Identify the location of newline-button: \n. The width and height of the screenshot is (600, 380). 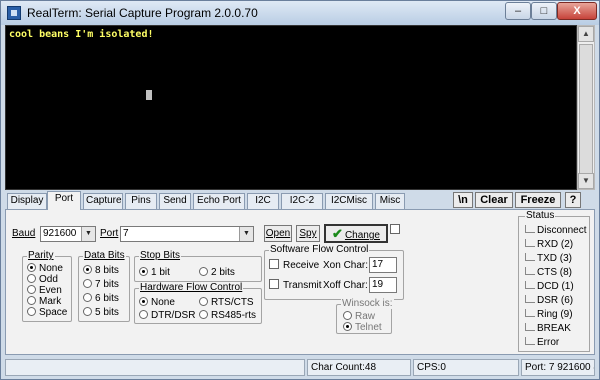
(463, 200).